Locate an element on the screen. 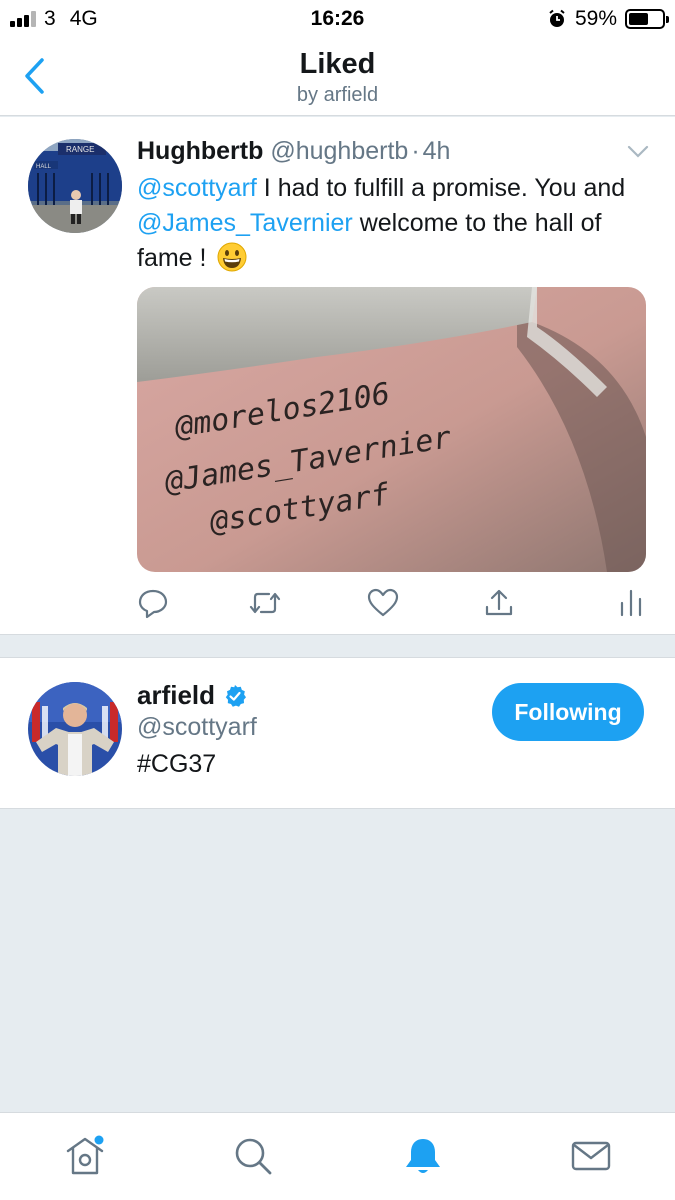 The width and height of the screenshot is (675, 1200). alarm-icon is located at coordinates (557, 18).